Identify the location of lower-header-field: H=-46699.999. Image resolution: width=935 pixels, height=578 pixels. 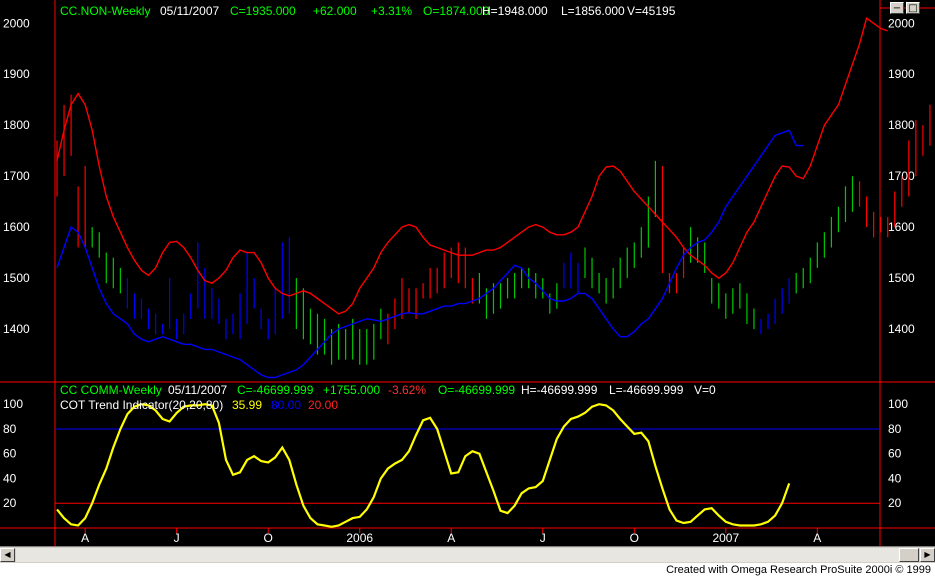
(559, 390).